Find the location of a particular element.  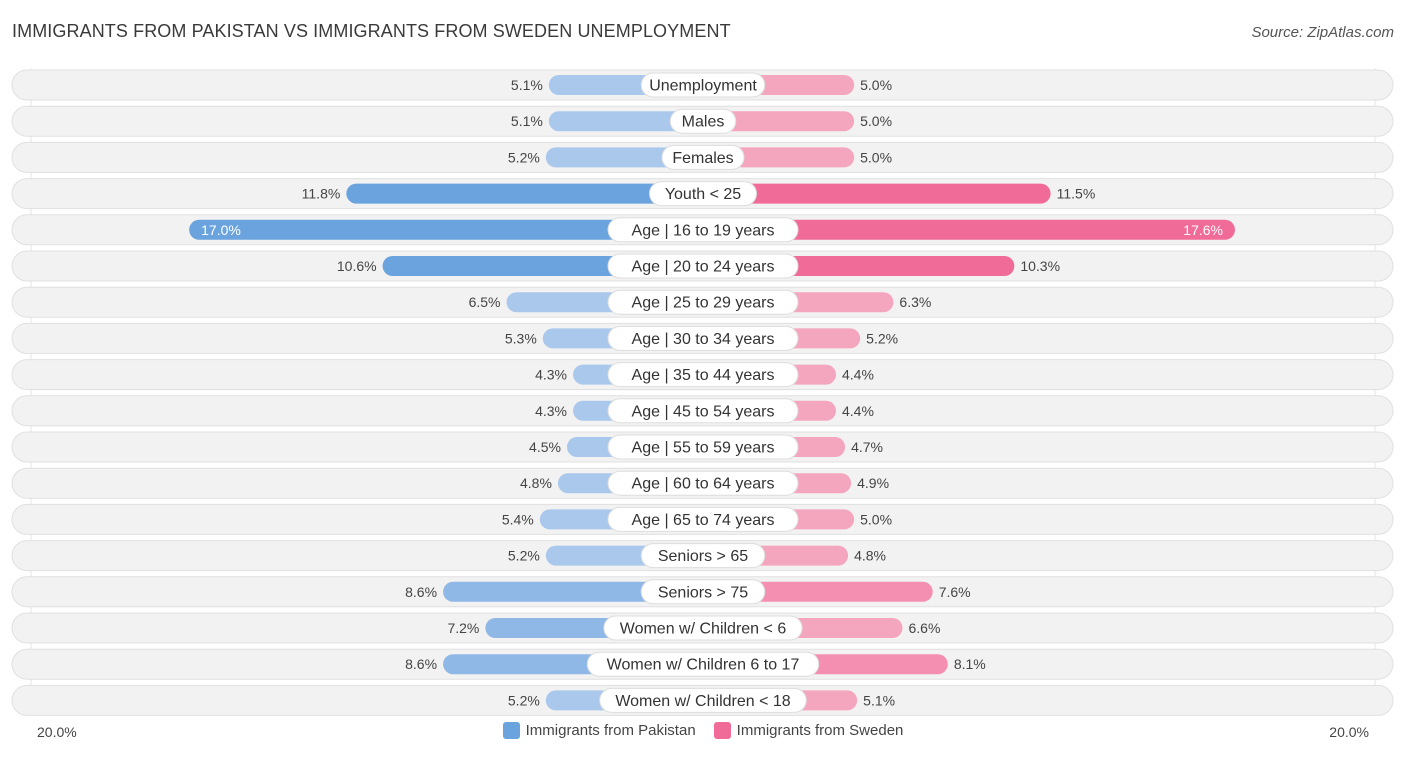

bar-row: 11.8% 11.5% Youth < 25 is located at coordinates (702, 194).